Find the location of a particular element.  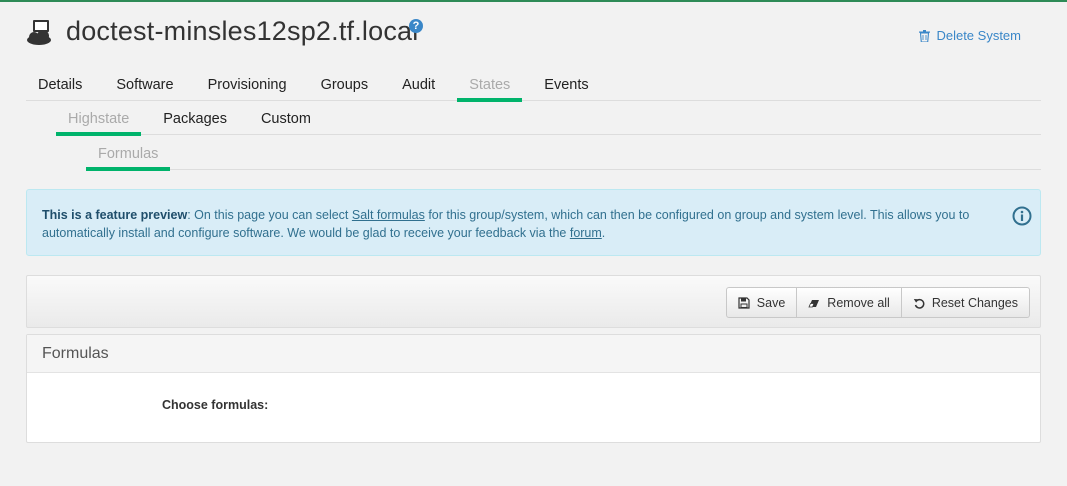

tab-audit: Audit is located at coordinates (418, 88).